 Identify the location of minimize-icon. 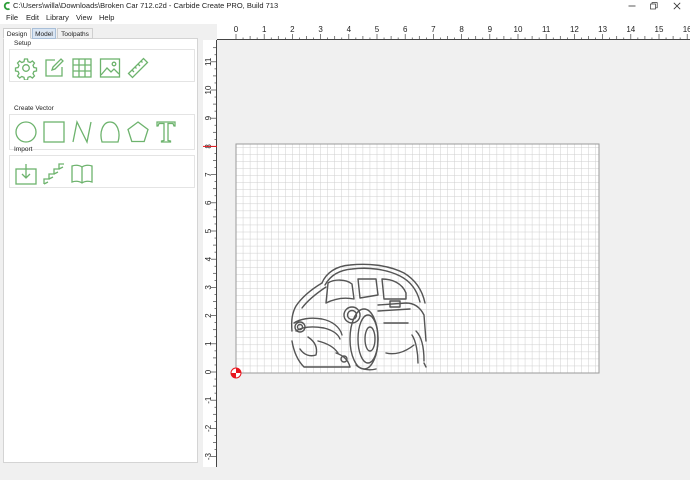
(632, 6).